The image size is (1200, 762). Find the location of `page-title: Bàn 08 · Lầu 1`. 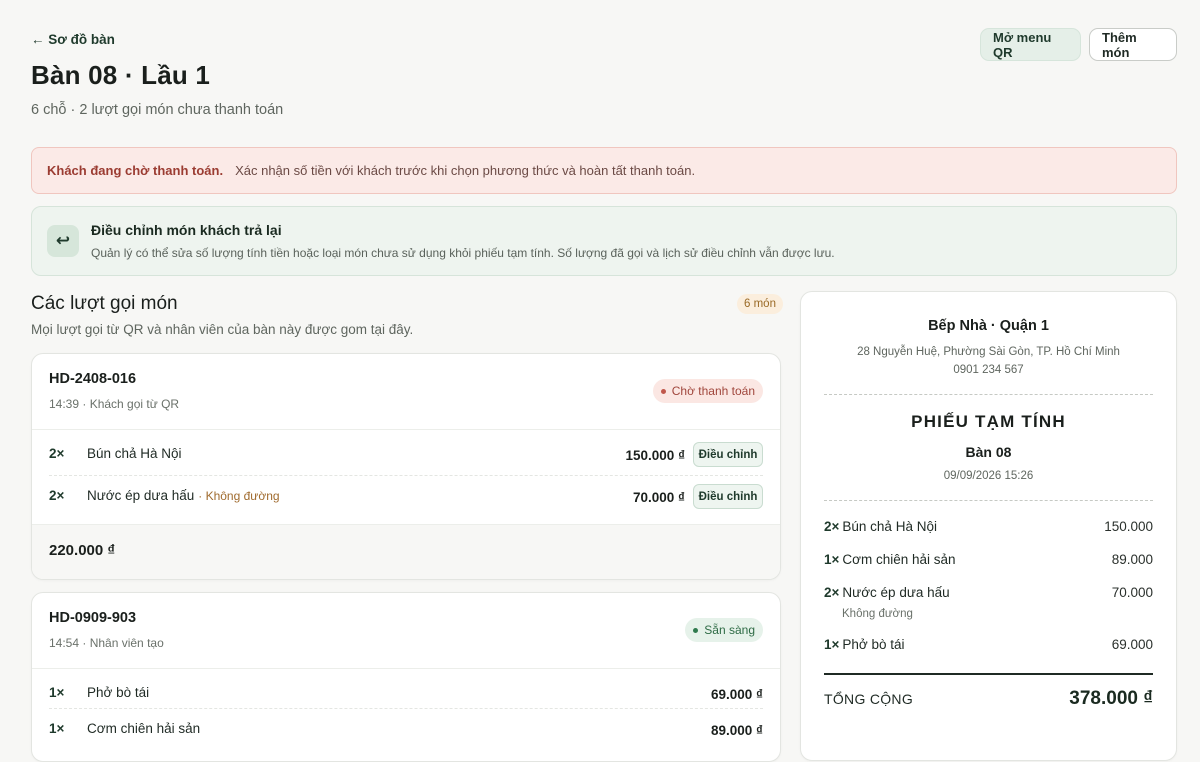

page-title: Bàn 08 · Lầu 1 is located at coordinates (121, 75).